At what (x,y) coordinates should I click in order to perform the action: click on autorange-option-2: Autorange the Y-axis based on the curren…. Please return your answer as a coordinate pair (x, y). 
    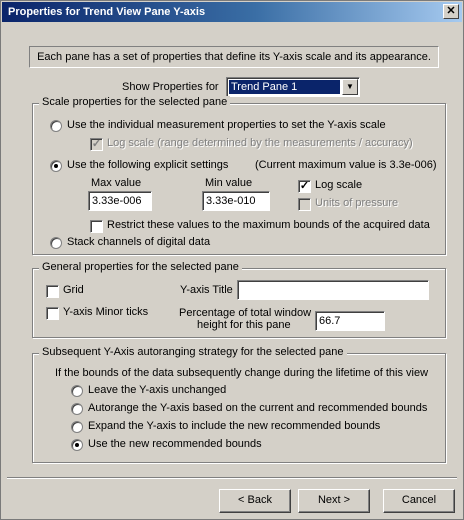
    Looking at the image, I should click on (258, 408).